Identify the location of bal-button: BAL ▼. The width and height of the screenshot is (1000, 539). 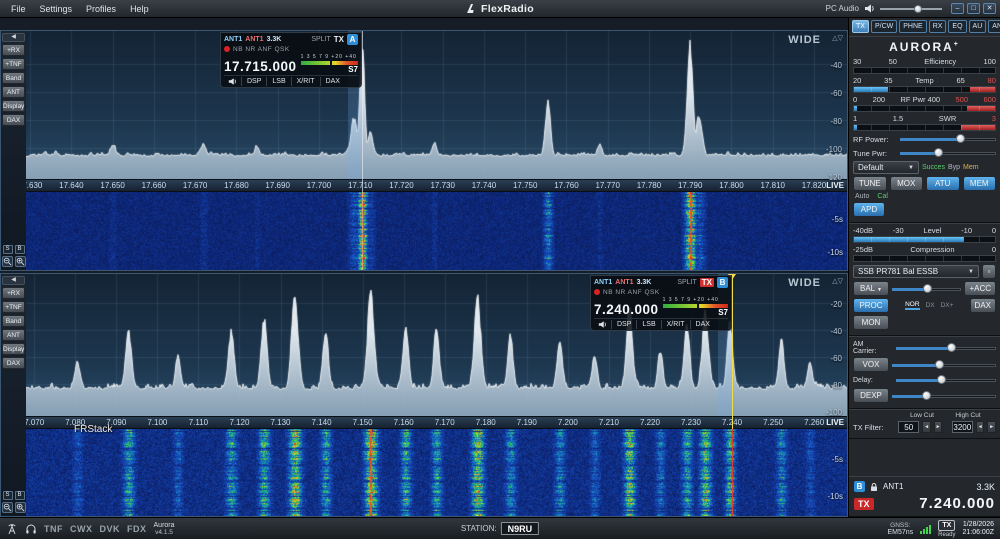
(871, 288).